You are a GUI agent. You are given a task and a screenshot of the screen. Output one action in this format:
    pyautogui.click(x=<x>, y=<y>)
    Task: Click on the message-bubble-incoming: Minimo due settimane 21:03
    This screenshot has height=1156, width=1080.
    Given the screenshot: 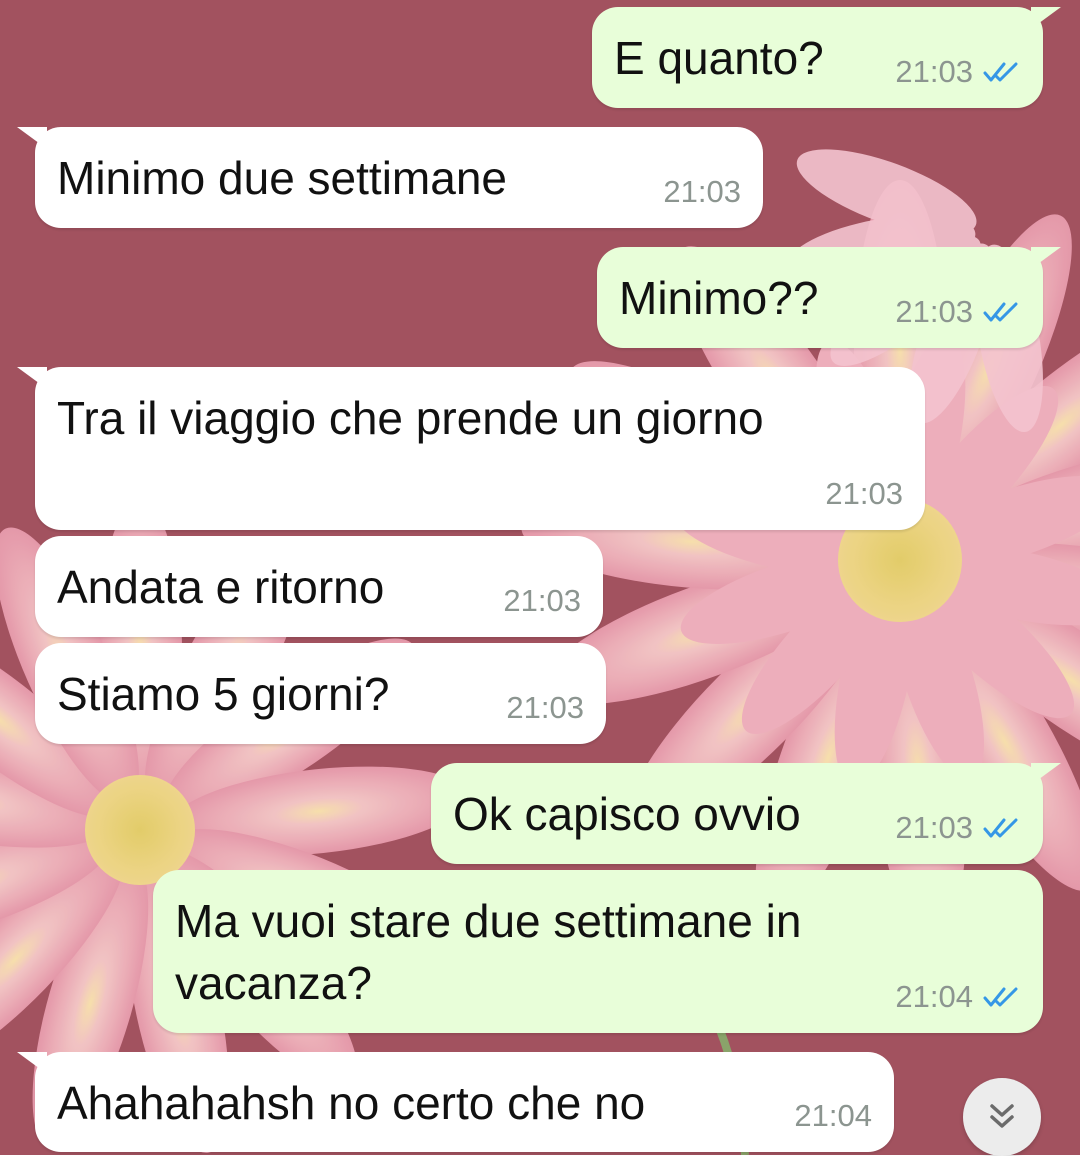 What is the action you would take?
    pyautogui.click(x=390, y=177)
    